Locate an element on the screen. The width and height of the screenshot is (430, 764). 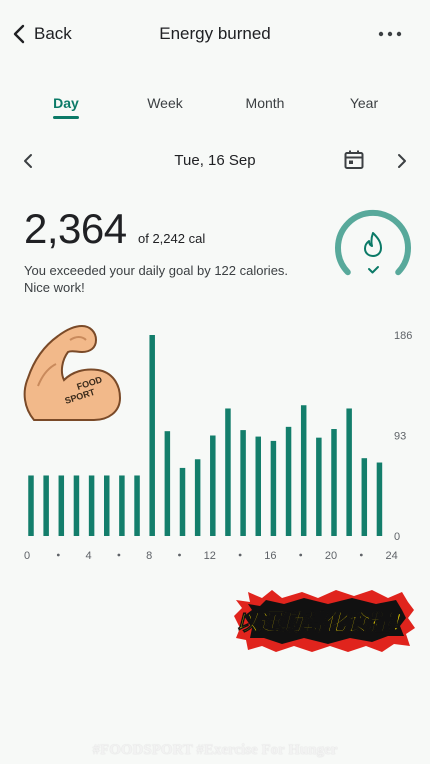
slogan-text: 以運動轉化食糧！ is located at coordinates (324, 623).